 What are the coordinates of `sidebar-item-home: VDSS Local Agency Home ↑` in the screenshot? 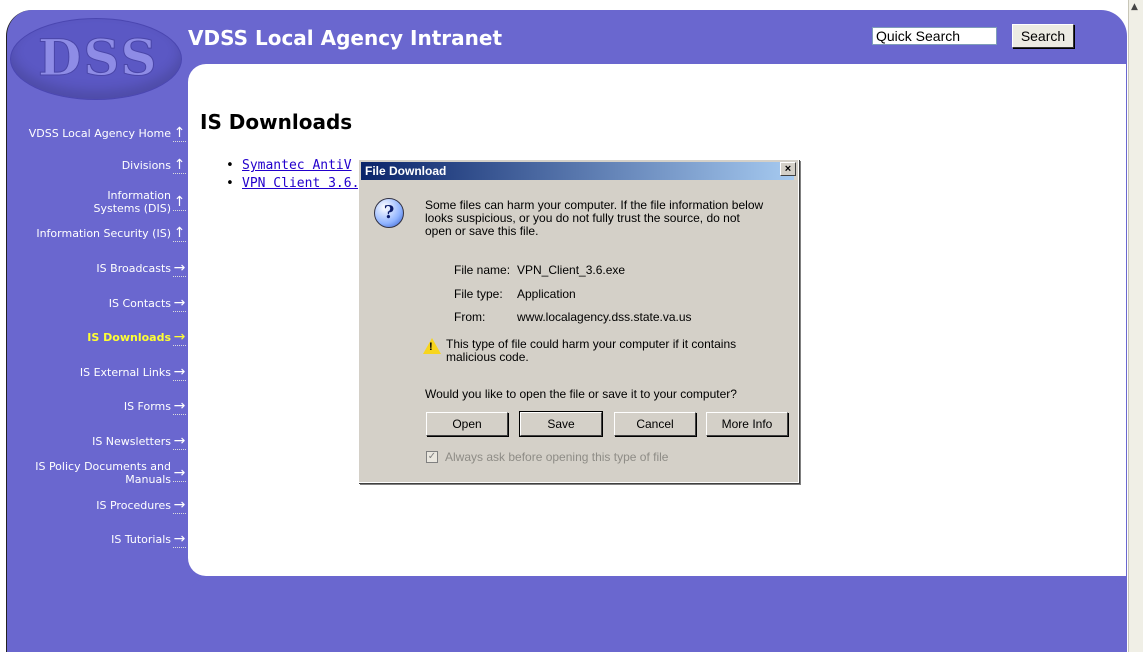 It's located at (107, 133).